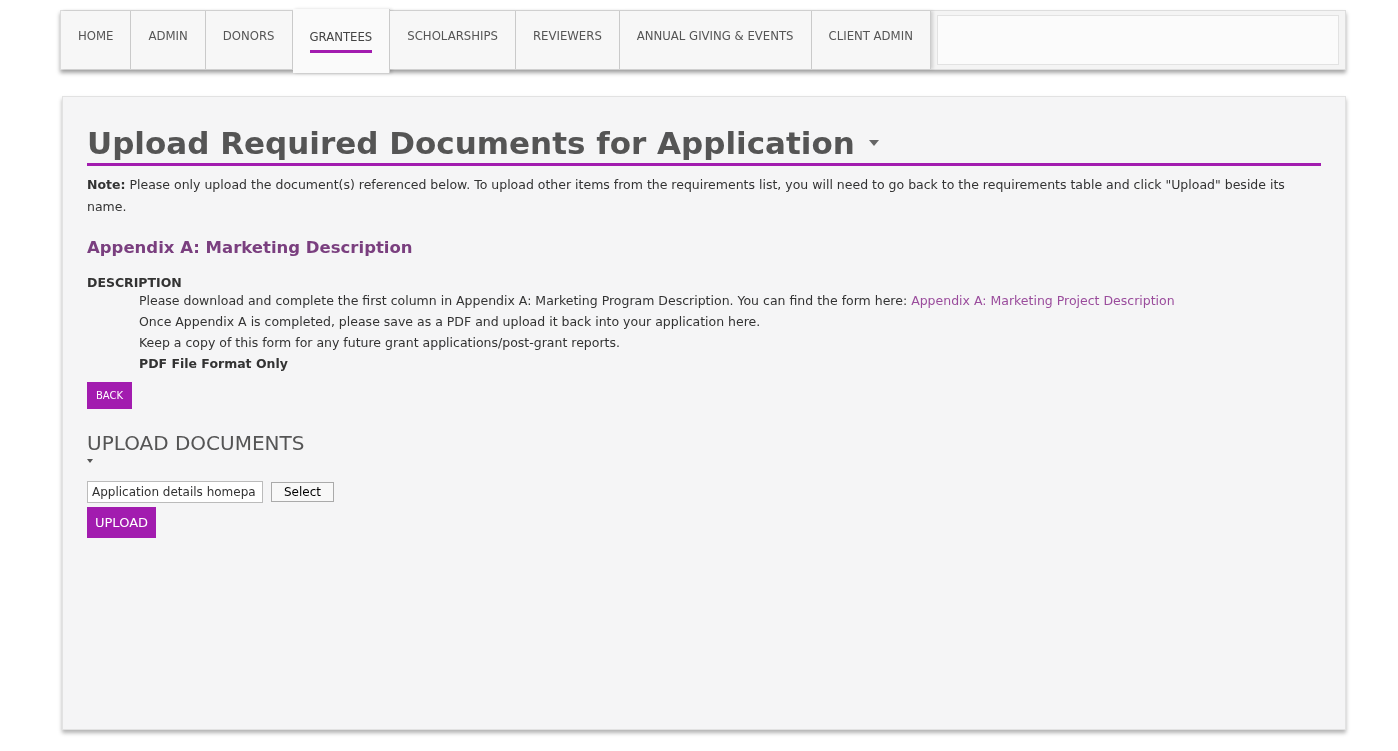 Image resolution: width=1398 pixels, height=751 pixels. Describe the element at coordinates (686, 196) in the screenshot. I see `note-text: Note: Please only upload the document(s) referenced below. To upload other items from the requirements list, you will need to go back to the requirements table and click "Upload" beside its name.` at that location.